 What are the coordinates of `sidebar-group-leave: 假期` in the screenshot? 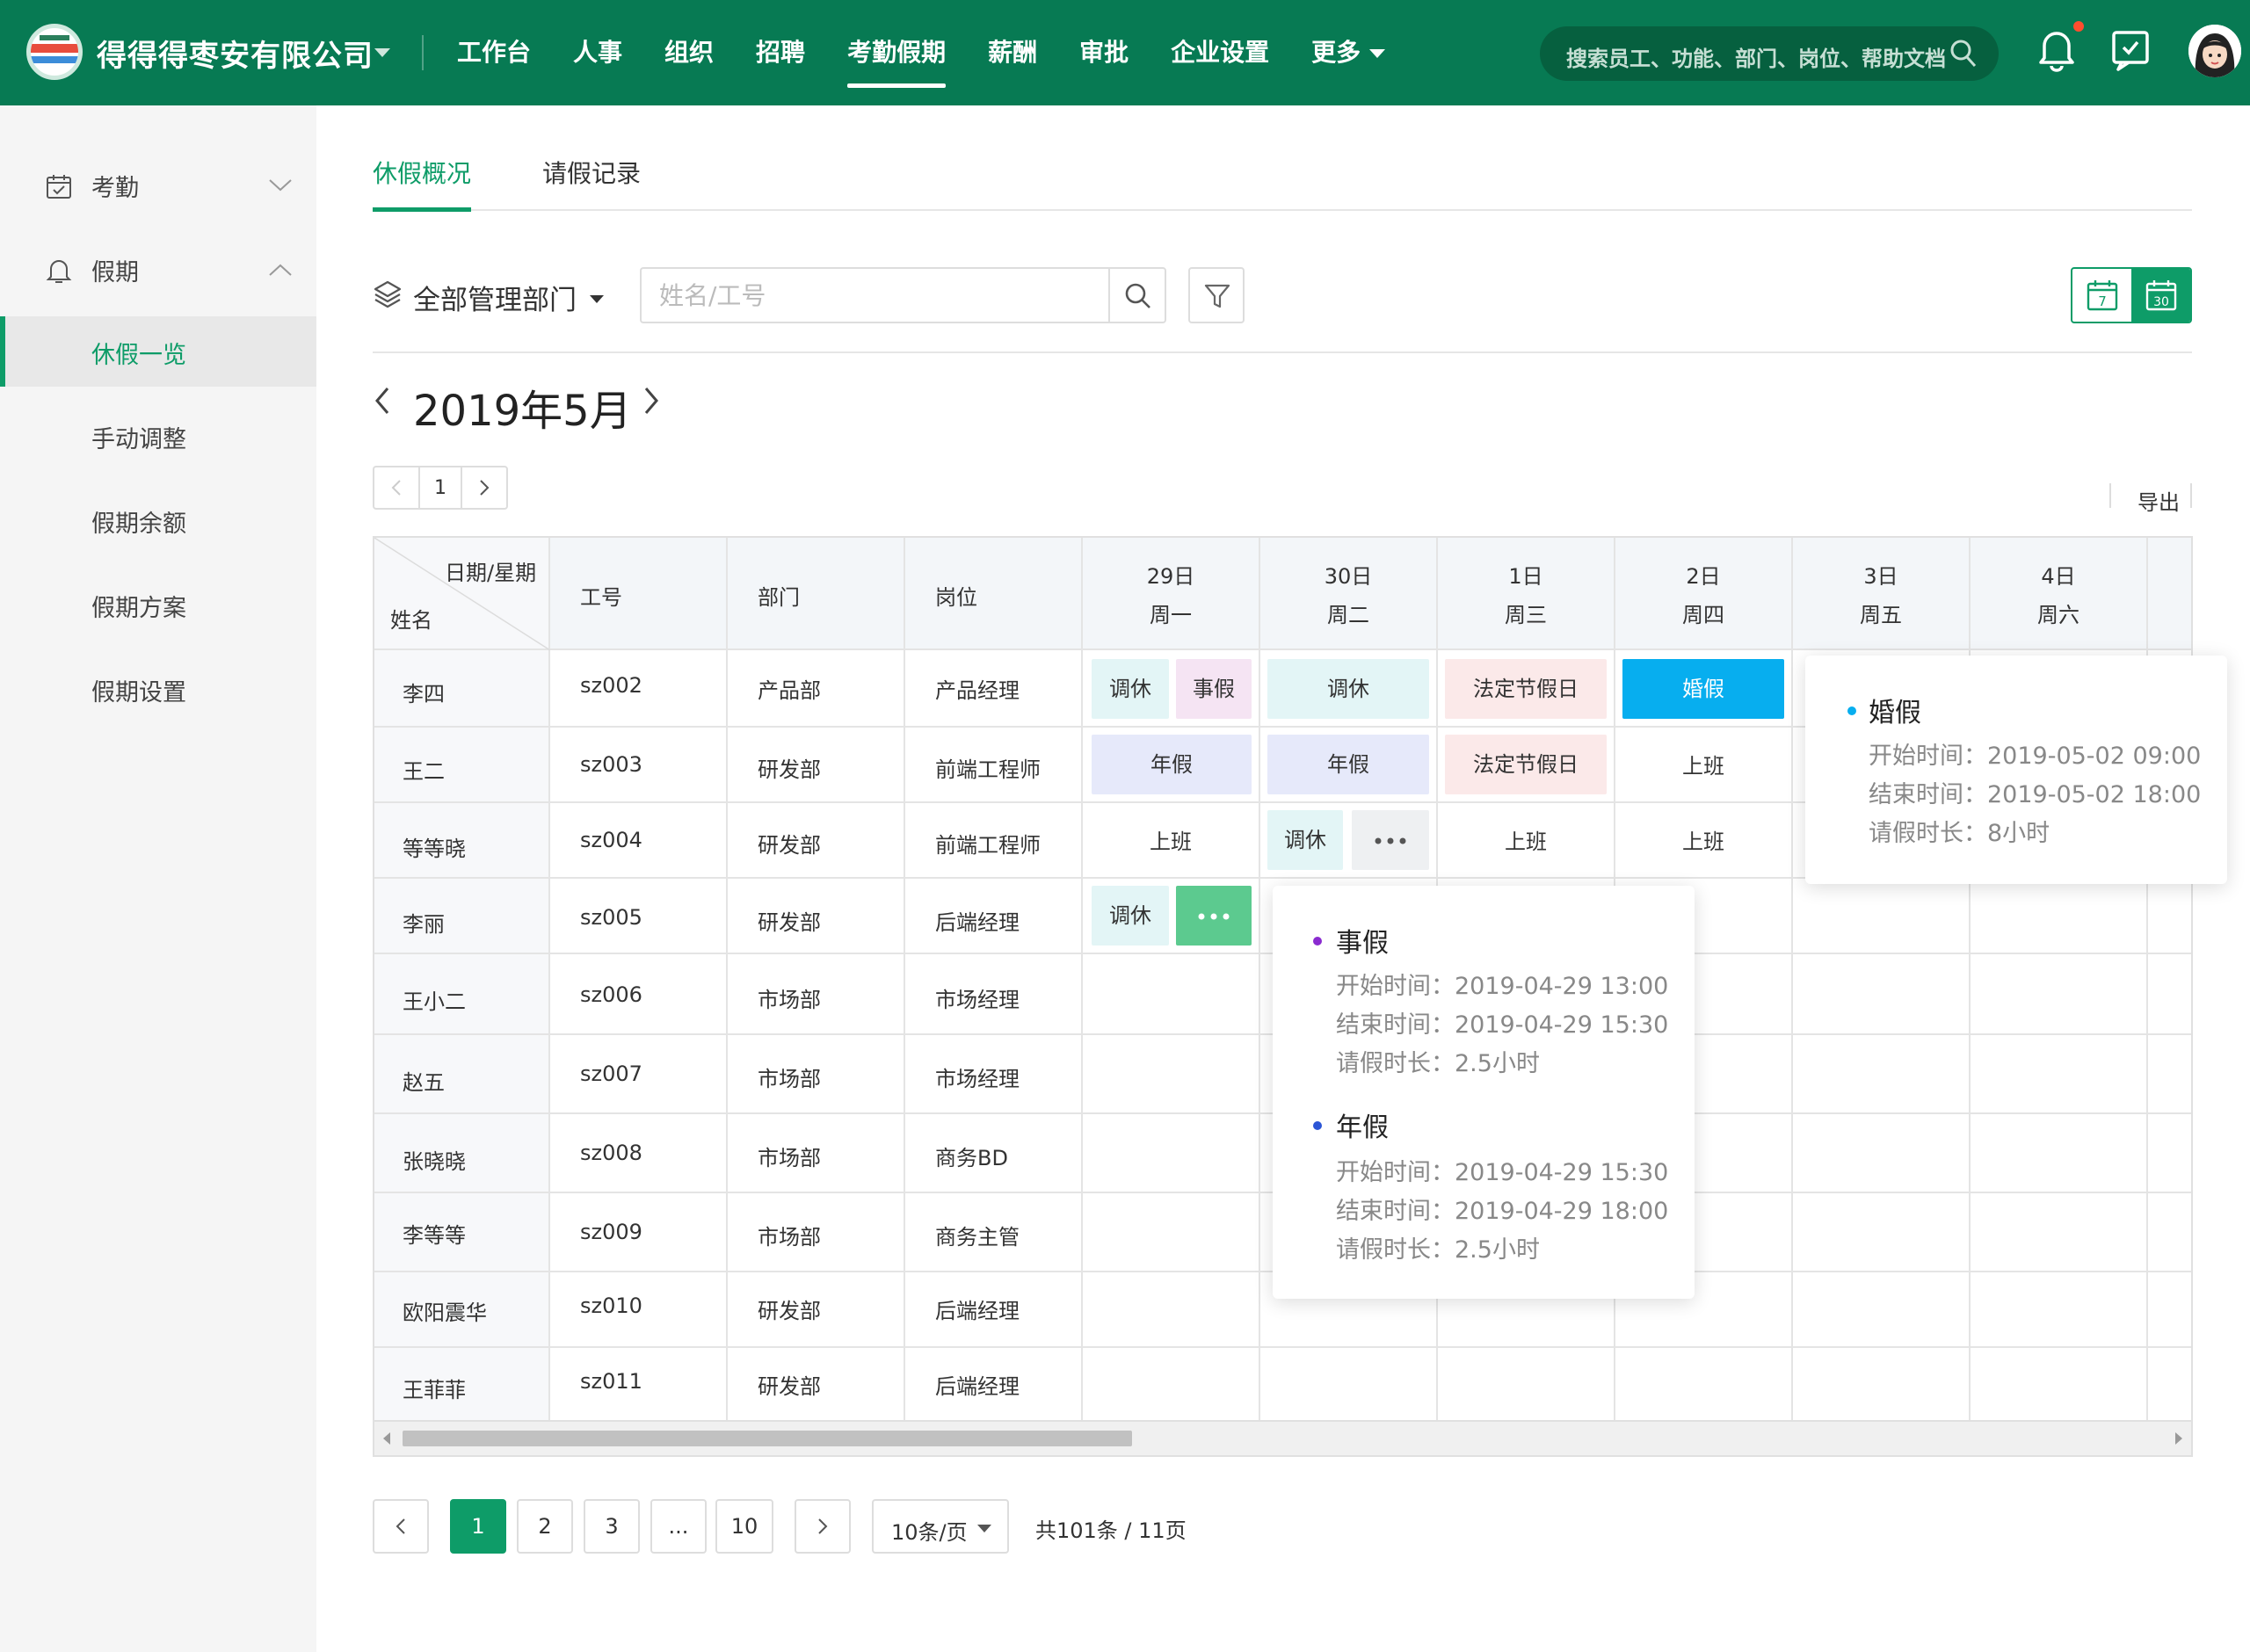 It's located at (158, 270).